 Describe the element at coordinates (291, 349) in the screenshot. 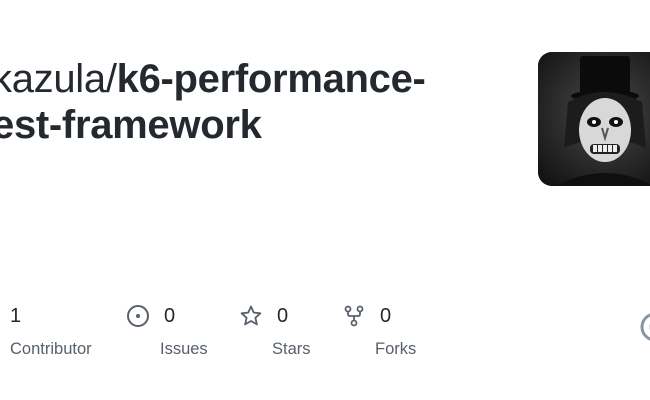

I see `stars-label: Stars` at that location.